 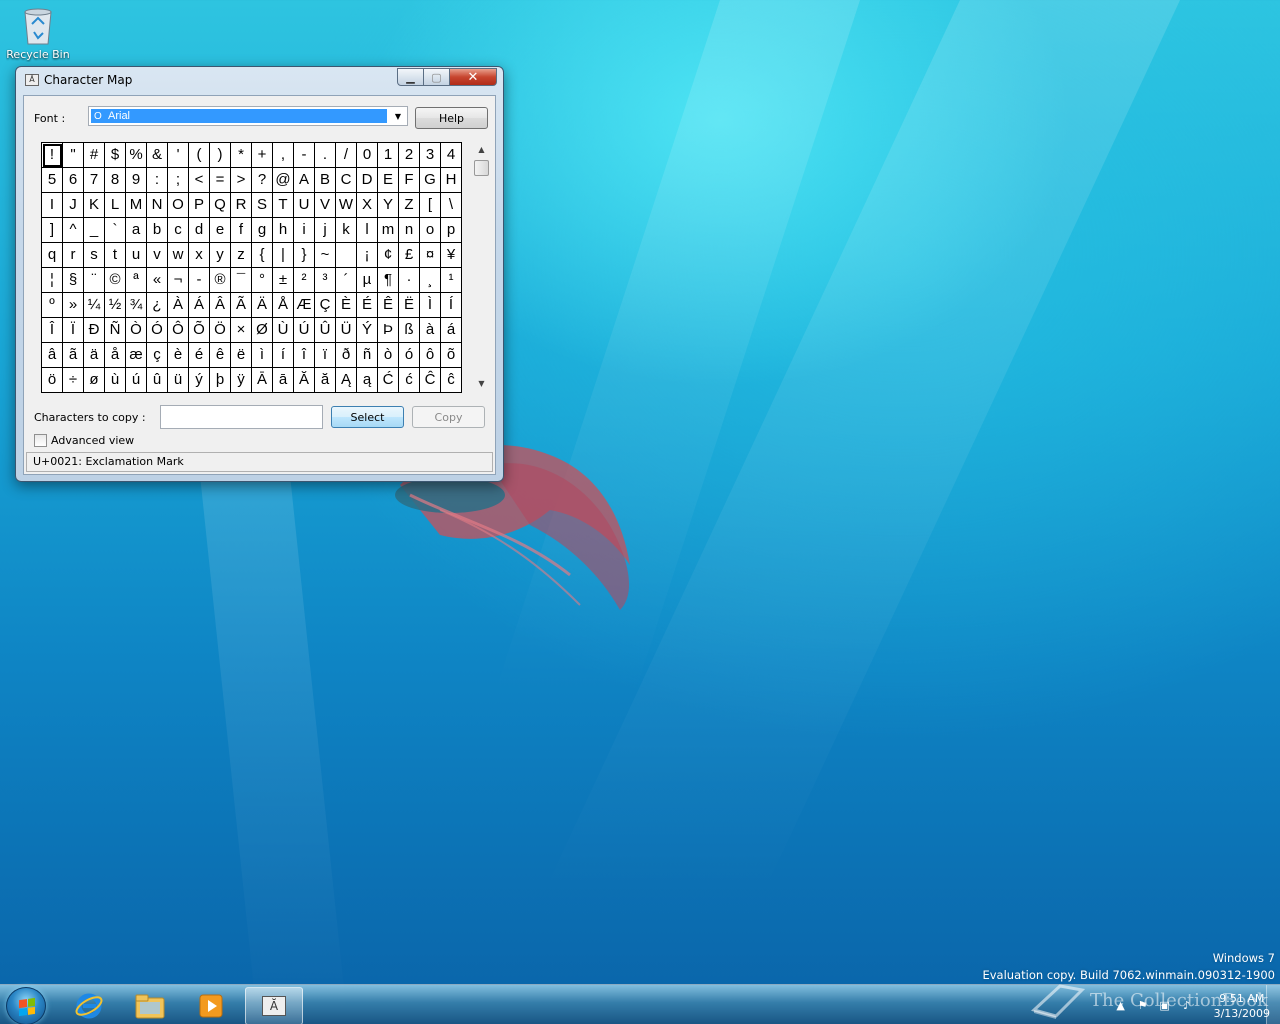 What do you see at coordinates (388, 155) in the screenshot?
I see `character-cell: 1` at bounding box center [388, 155].